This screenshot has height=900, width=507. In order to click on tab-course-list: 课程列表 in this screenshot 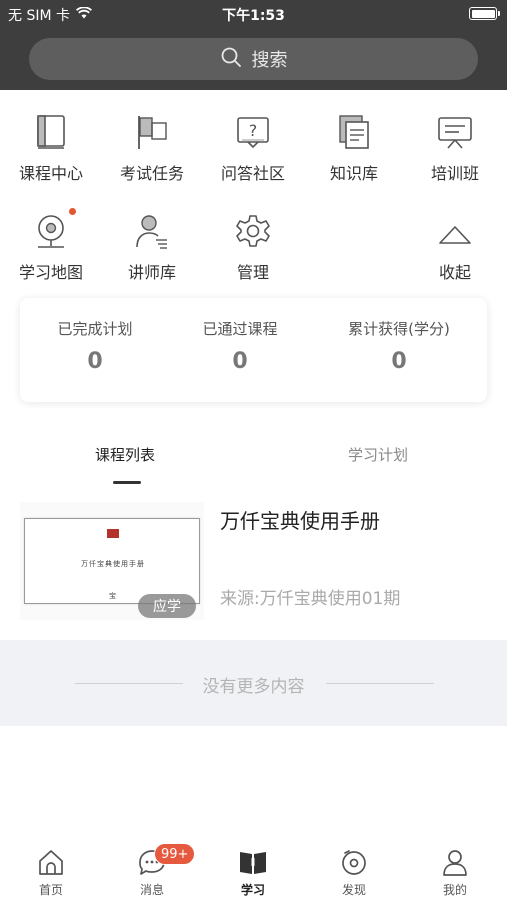, I will do `click(125, 454)`.